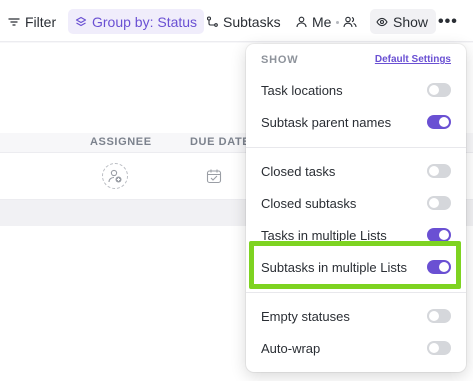 This screenshot has width=473, height=381. Describe the element at coordinates (355, 265) in the screenshot. I see `highlight-box` at that location.